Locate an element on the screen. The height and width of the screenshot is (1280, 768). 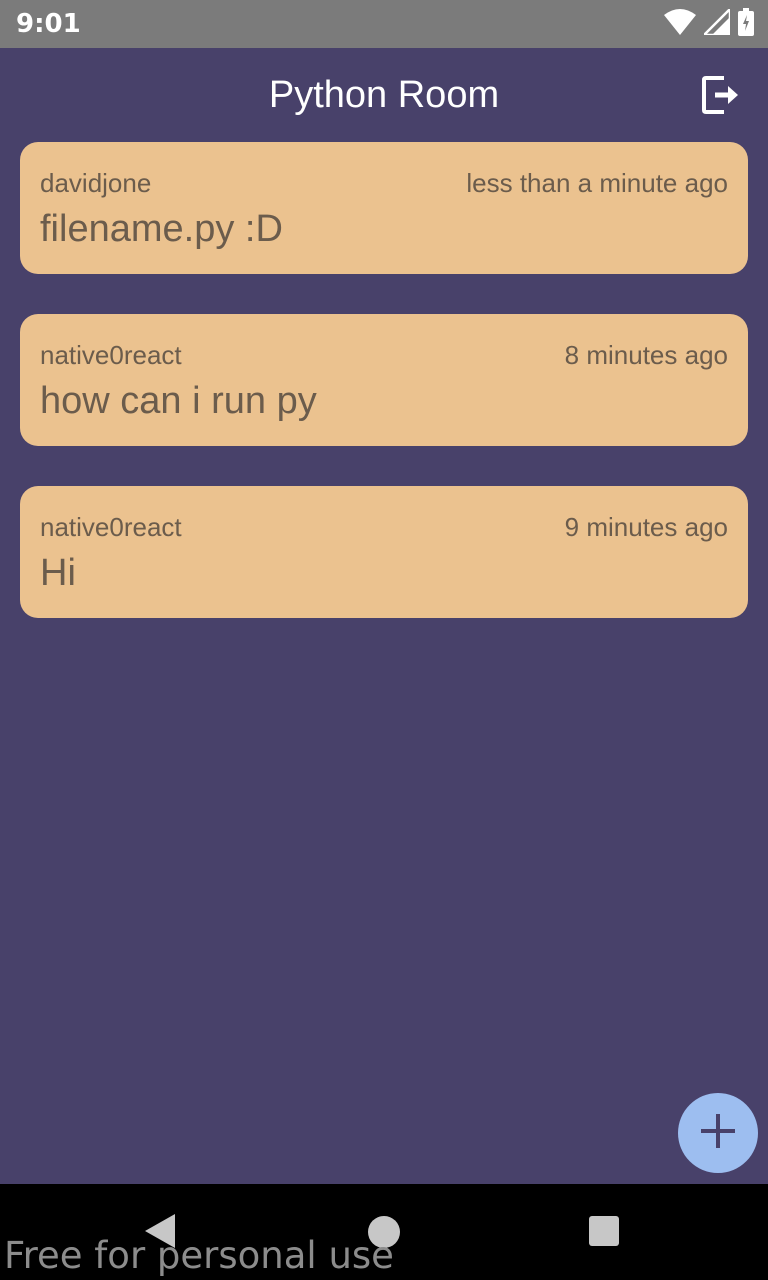
plus-icon is located at coordinates (718, 1133).